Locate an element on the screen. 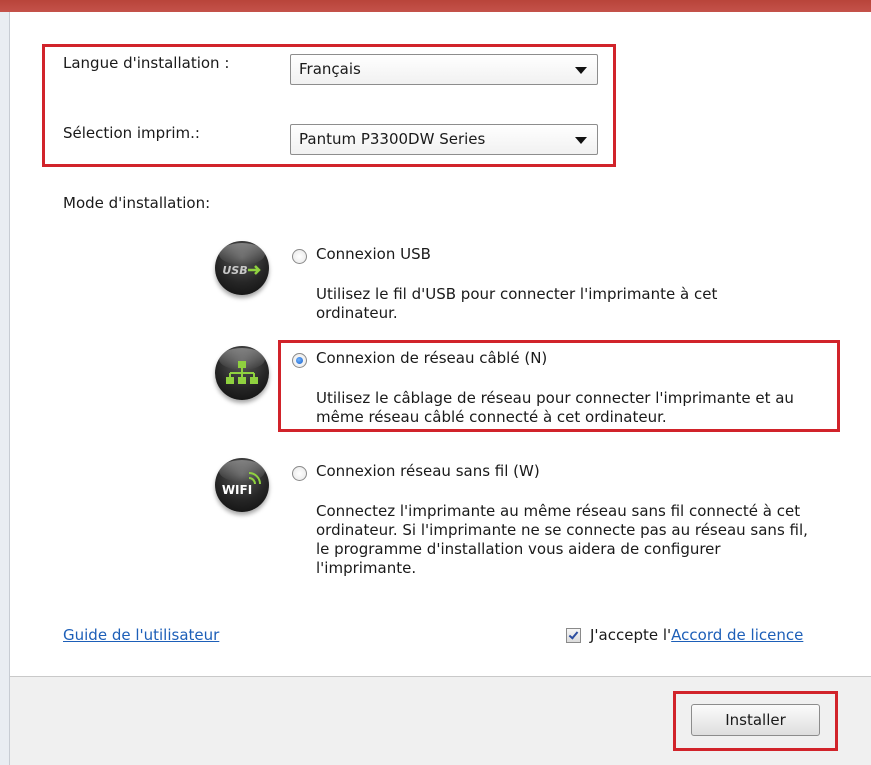 This screenshot has width=871, height=765. license-accept-prefix: J'accepte l' is located at coordinates (631, 635).